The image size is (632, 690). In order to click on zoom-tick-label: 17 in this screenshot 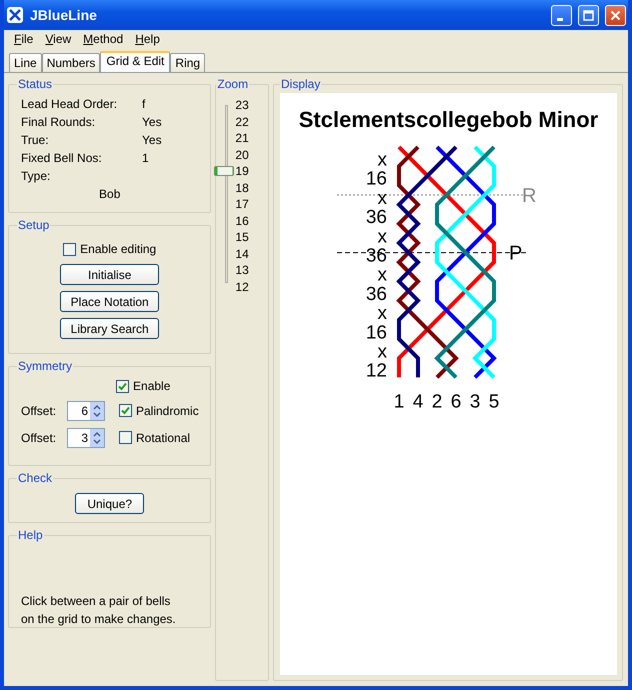, I will do `click(242, 204)`.